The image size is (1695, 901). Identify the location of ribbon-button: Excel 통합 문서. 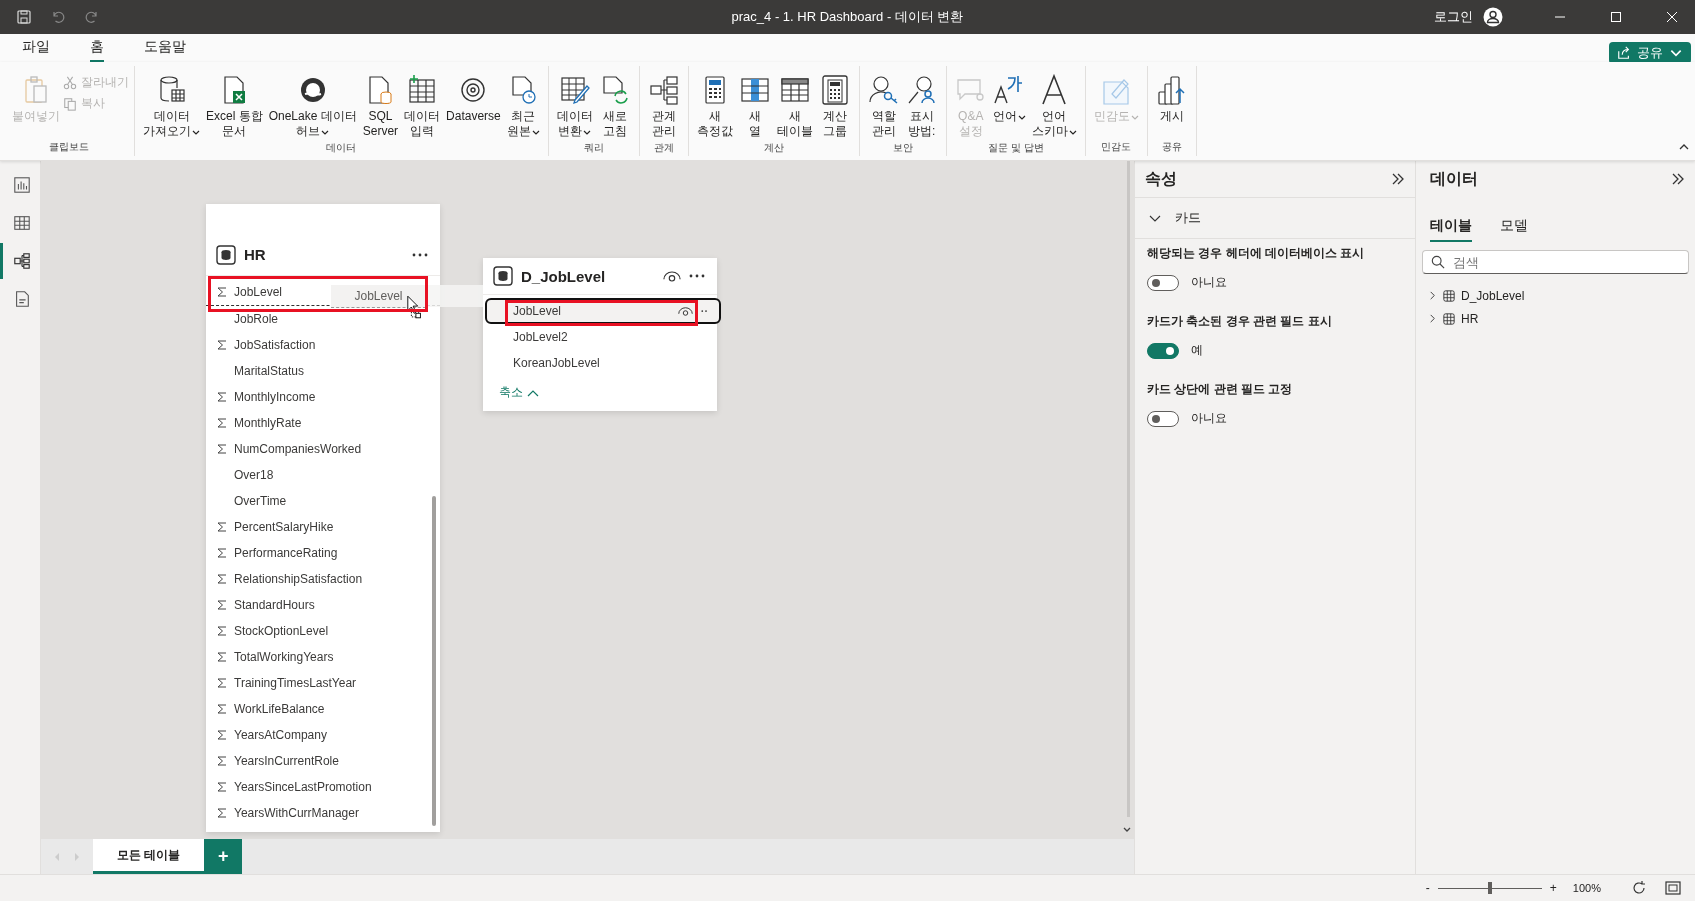
(234, 106).